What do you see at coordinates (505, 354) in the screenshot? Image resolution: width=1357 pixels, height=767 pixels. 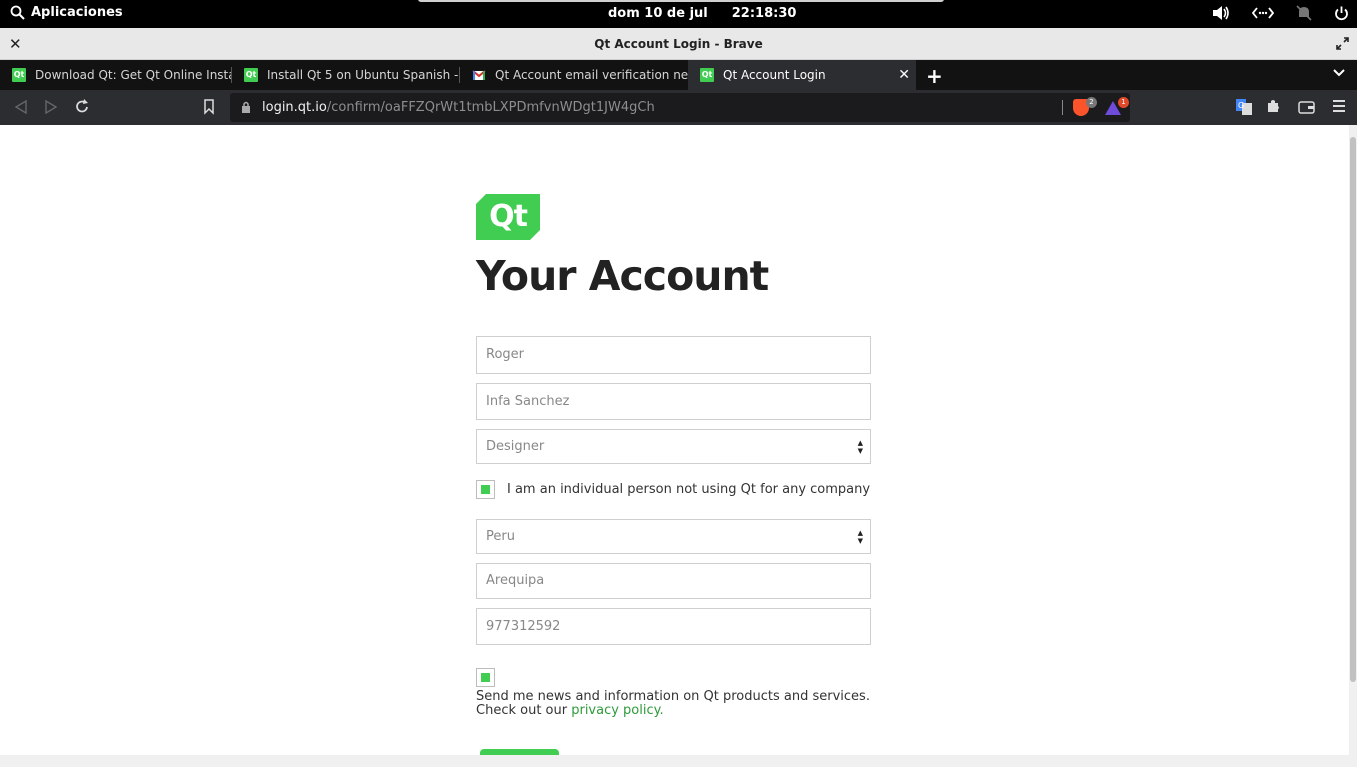 I see `first-name-value: Roger` at bounding box center [505, 354].